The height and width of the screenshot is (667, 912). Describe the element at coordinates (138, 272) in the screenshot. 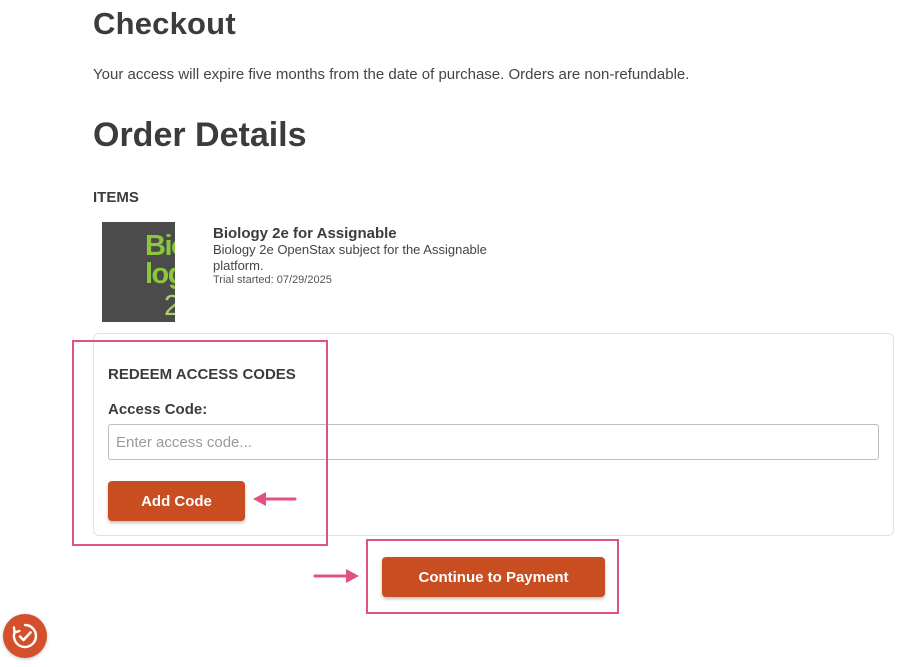

I see `book-cover-image: Bio- logy 2e` at that location.